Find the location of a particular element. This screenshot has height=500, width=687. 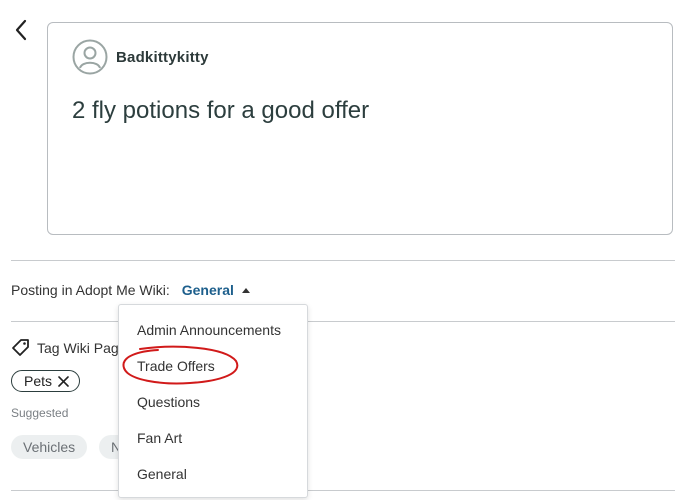

posting-location-row: Posting in Adopt Me Wiki: General is located at coordinates (130, 290).